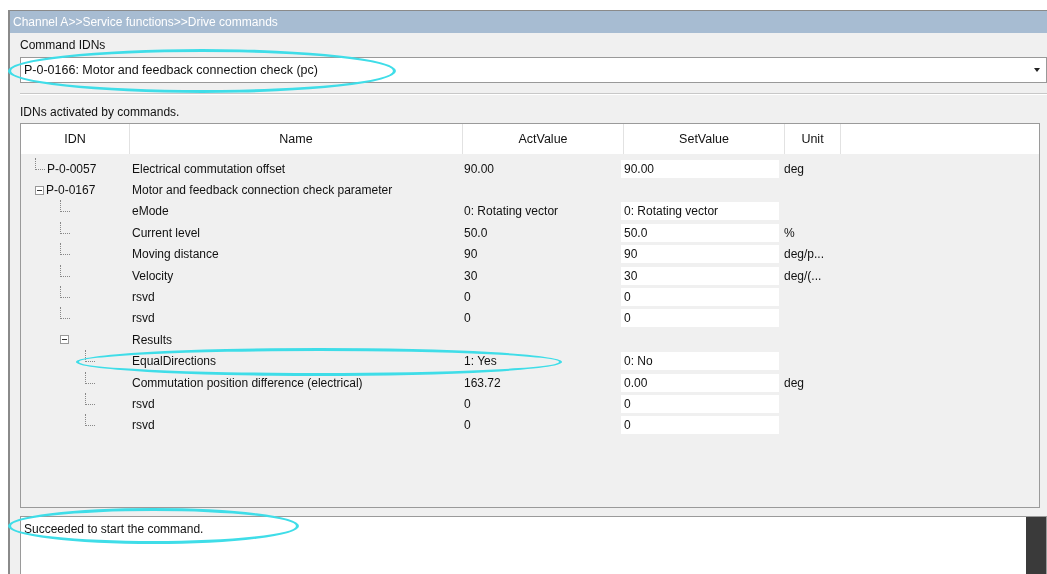  What do you see at coordinates (700, 361) in the screenshot?
I see `set-value-field: 0: No` at bounding box center [700, 361].